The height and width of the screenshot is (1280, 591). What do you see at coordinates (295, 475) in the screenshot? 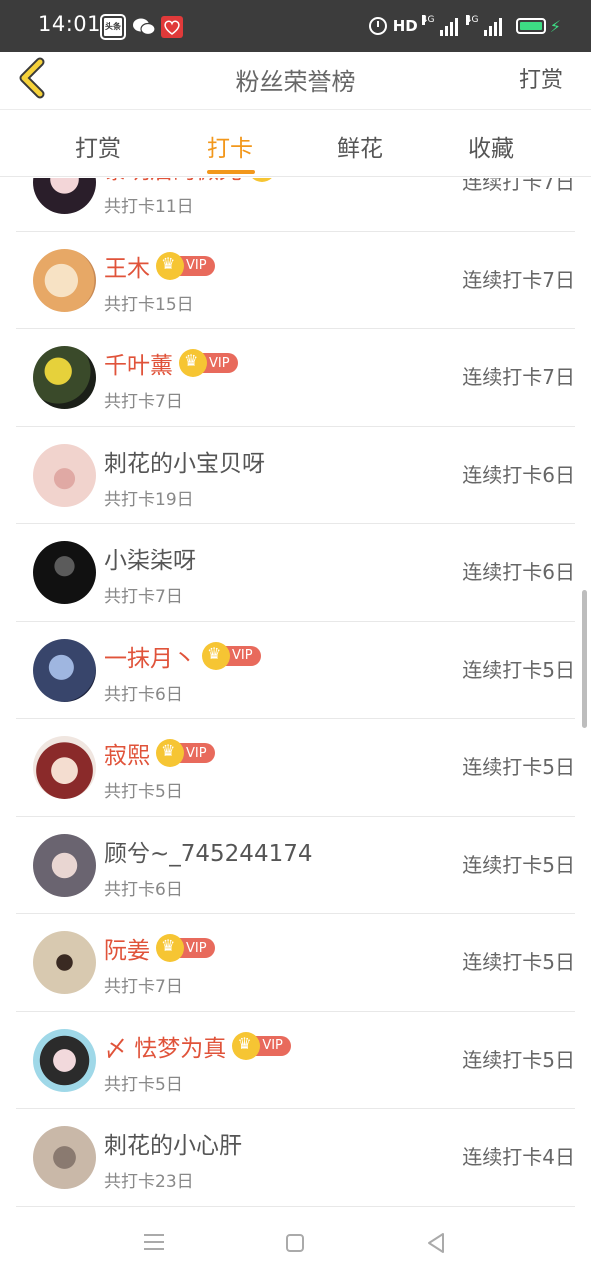
I see `list-item: 刺花的小宝贝呀 共打卡19日 连续打卡6日` at bounding box center [295, 475].